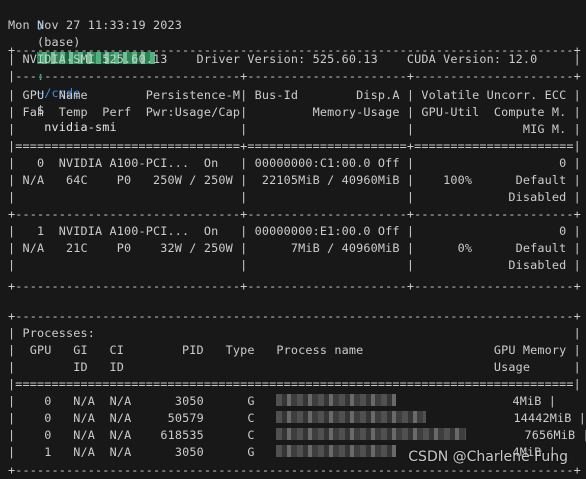  I want to click on processes-title: | Processes: |, so click(294, 333).